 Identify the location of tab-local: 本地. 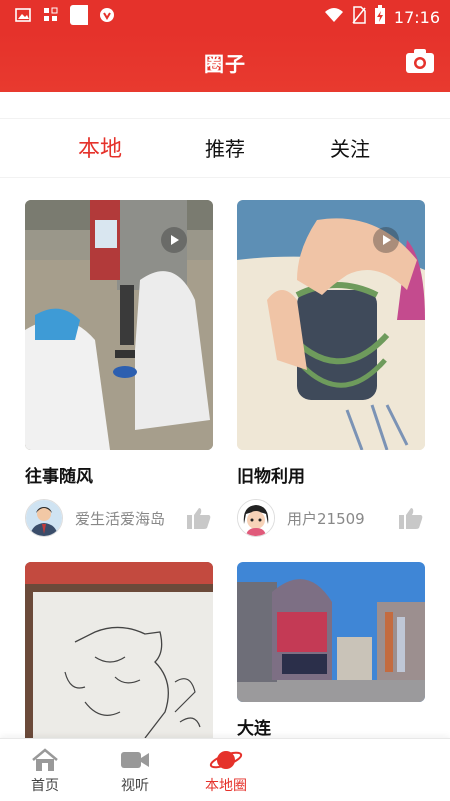
(100, 147).